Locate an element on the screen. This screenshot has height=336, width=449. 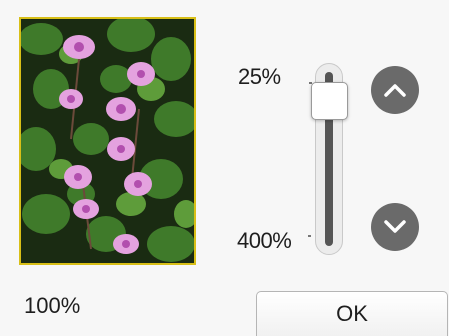
zoom-up-button is located at coordinates (395, 90).